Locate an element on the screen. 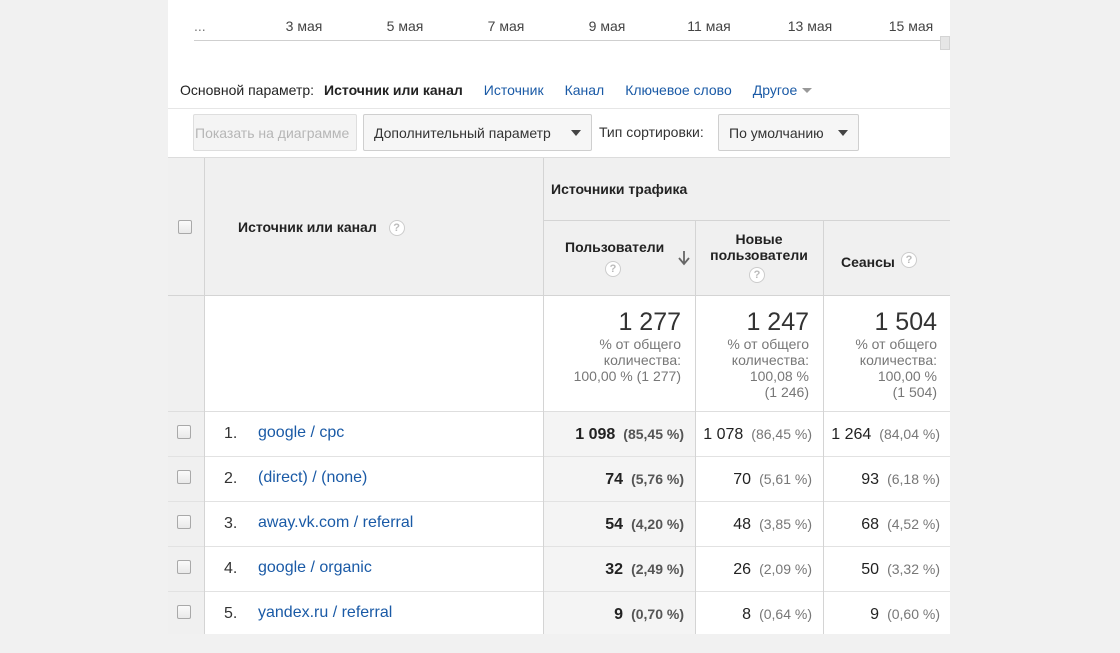 The image size is (1120, 653). select-all-checkbox is located at coordinates (185, 227).